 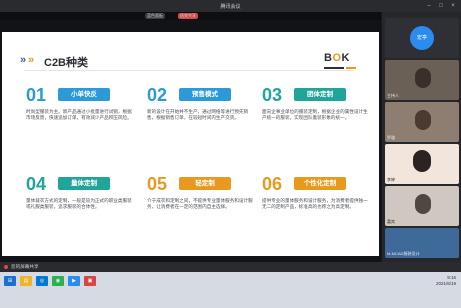 What do you see at coordinates (422, 243) in the screenshot?
I see `participant-tile: M-MCAD服装设计` at bounding box center [422, 243].